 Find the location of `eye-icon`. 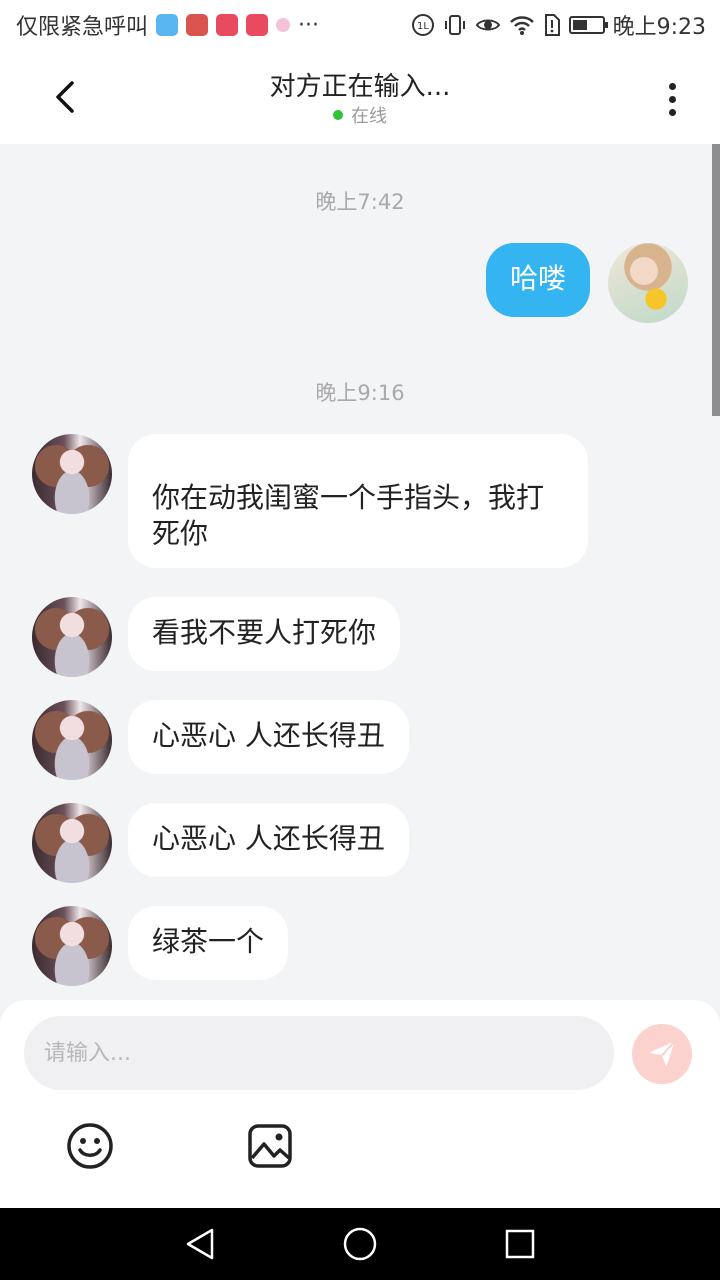

eye-icon is located at coordinates (487, 25).